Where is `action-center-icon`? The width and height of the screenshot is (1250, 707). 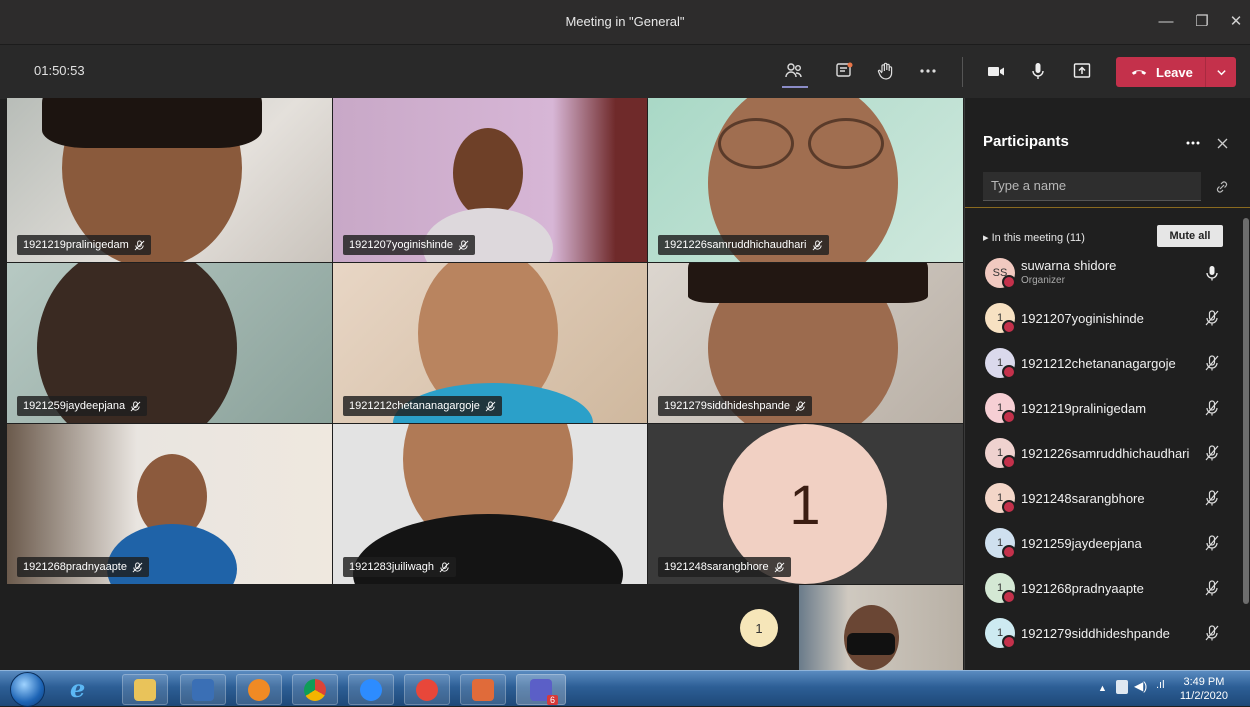
action-center-icon is located at coordinates (1122, 687).